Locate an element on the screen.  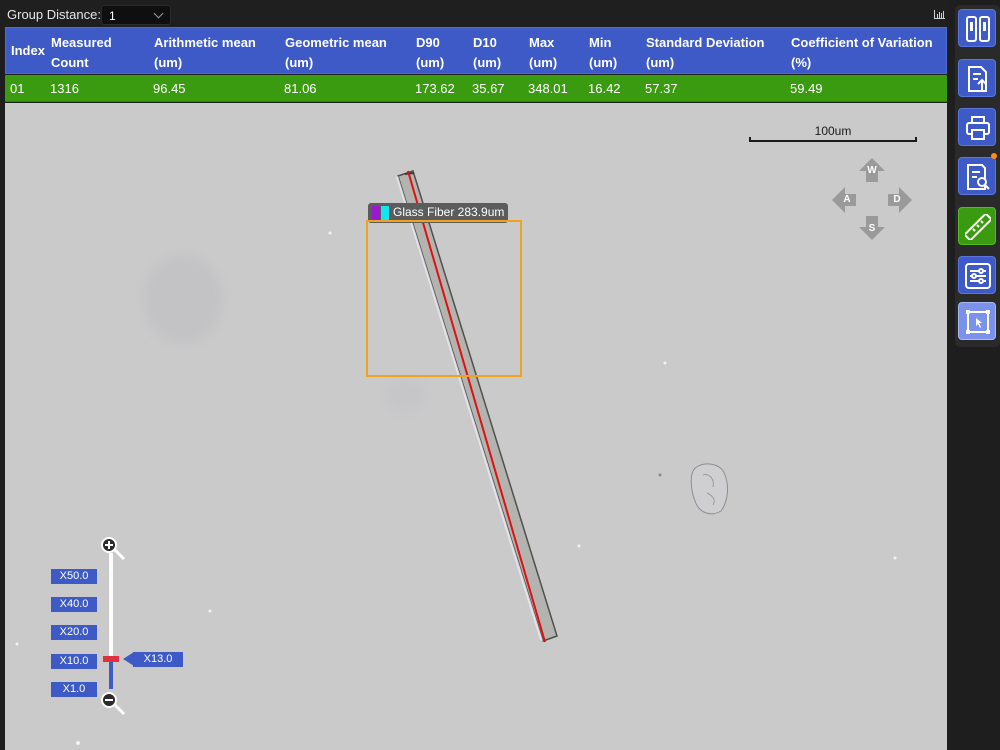
ruler-icon is located at coordinates (978, 227).